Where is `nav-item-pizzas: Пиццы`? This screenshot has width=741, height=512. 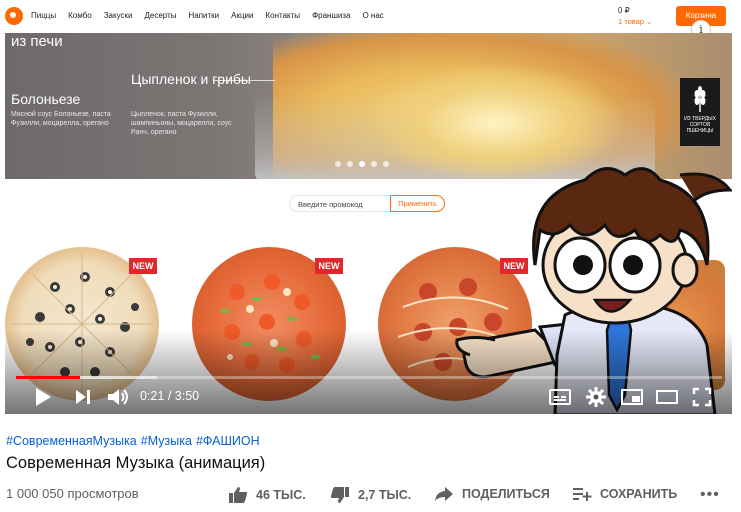
nav-item-pizzas: Пиццы is located at coordinates (44, 15).